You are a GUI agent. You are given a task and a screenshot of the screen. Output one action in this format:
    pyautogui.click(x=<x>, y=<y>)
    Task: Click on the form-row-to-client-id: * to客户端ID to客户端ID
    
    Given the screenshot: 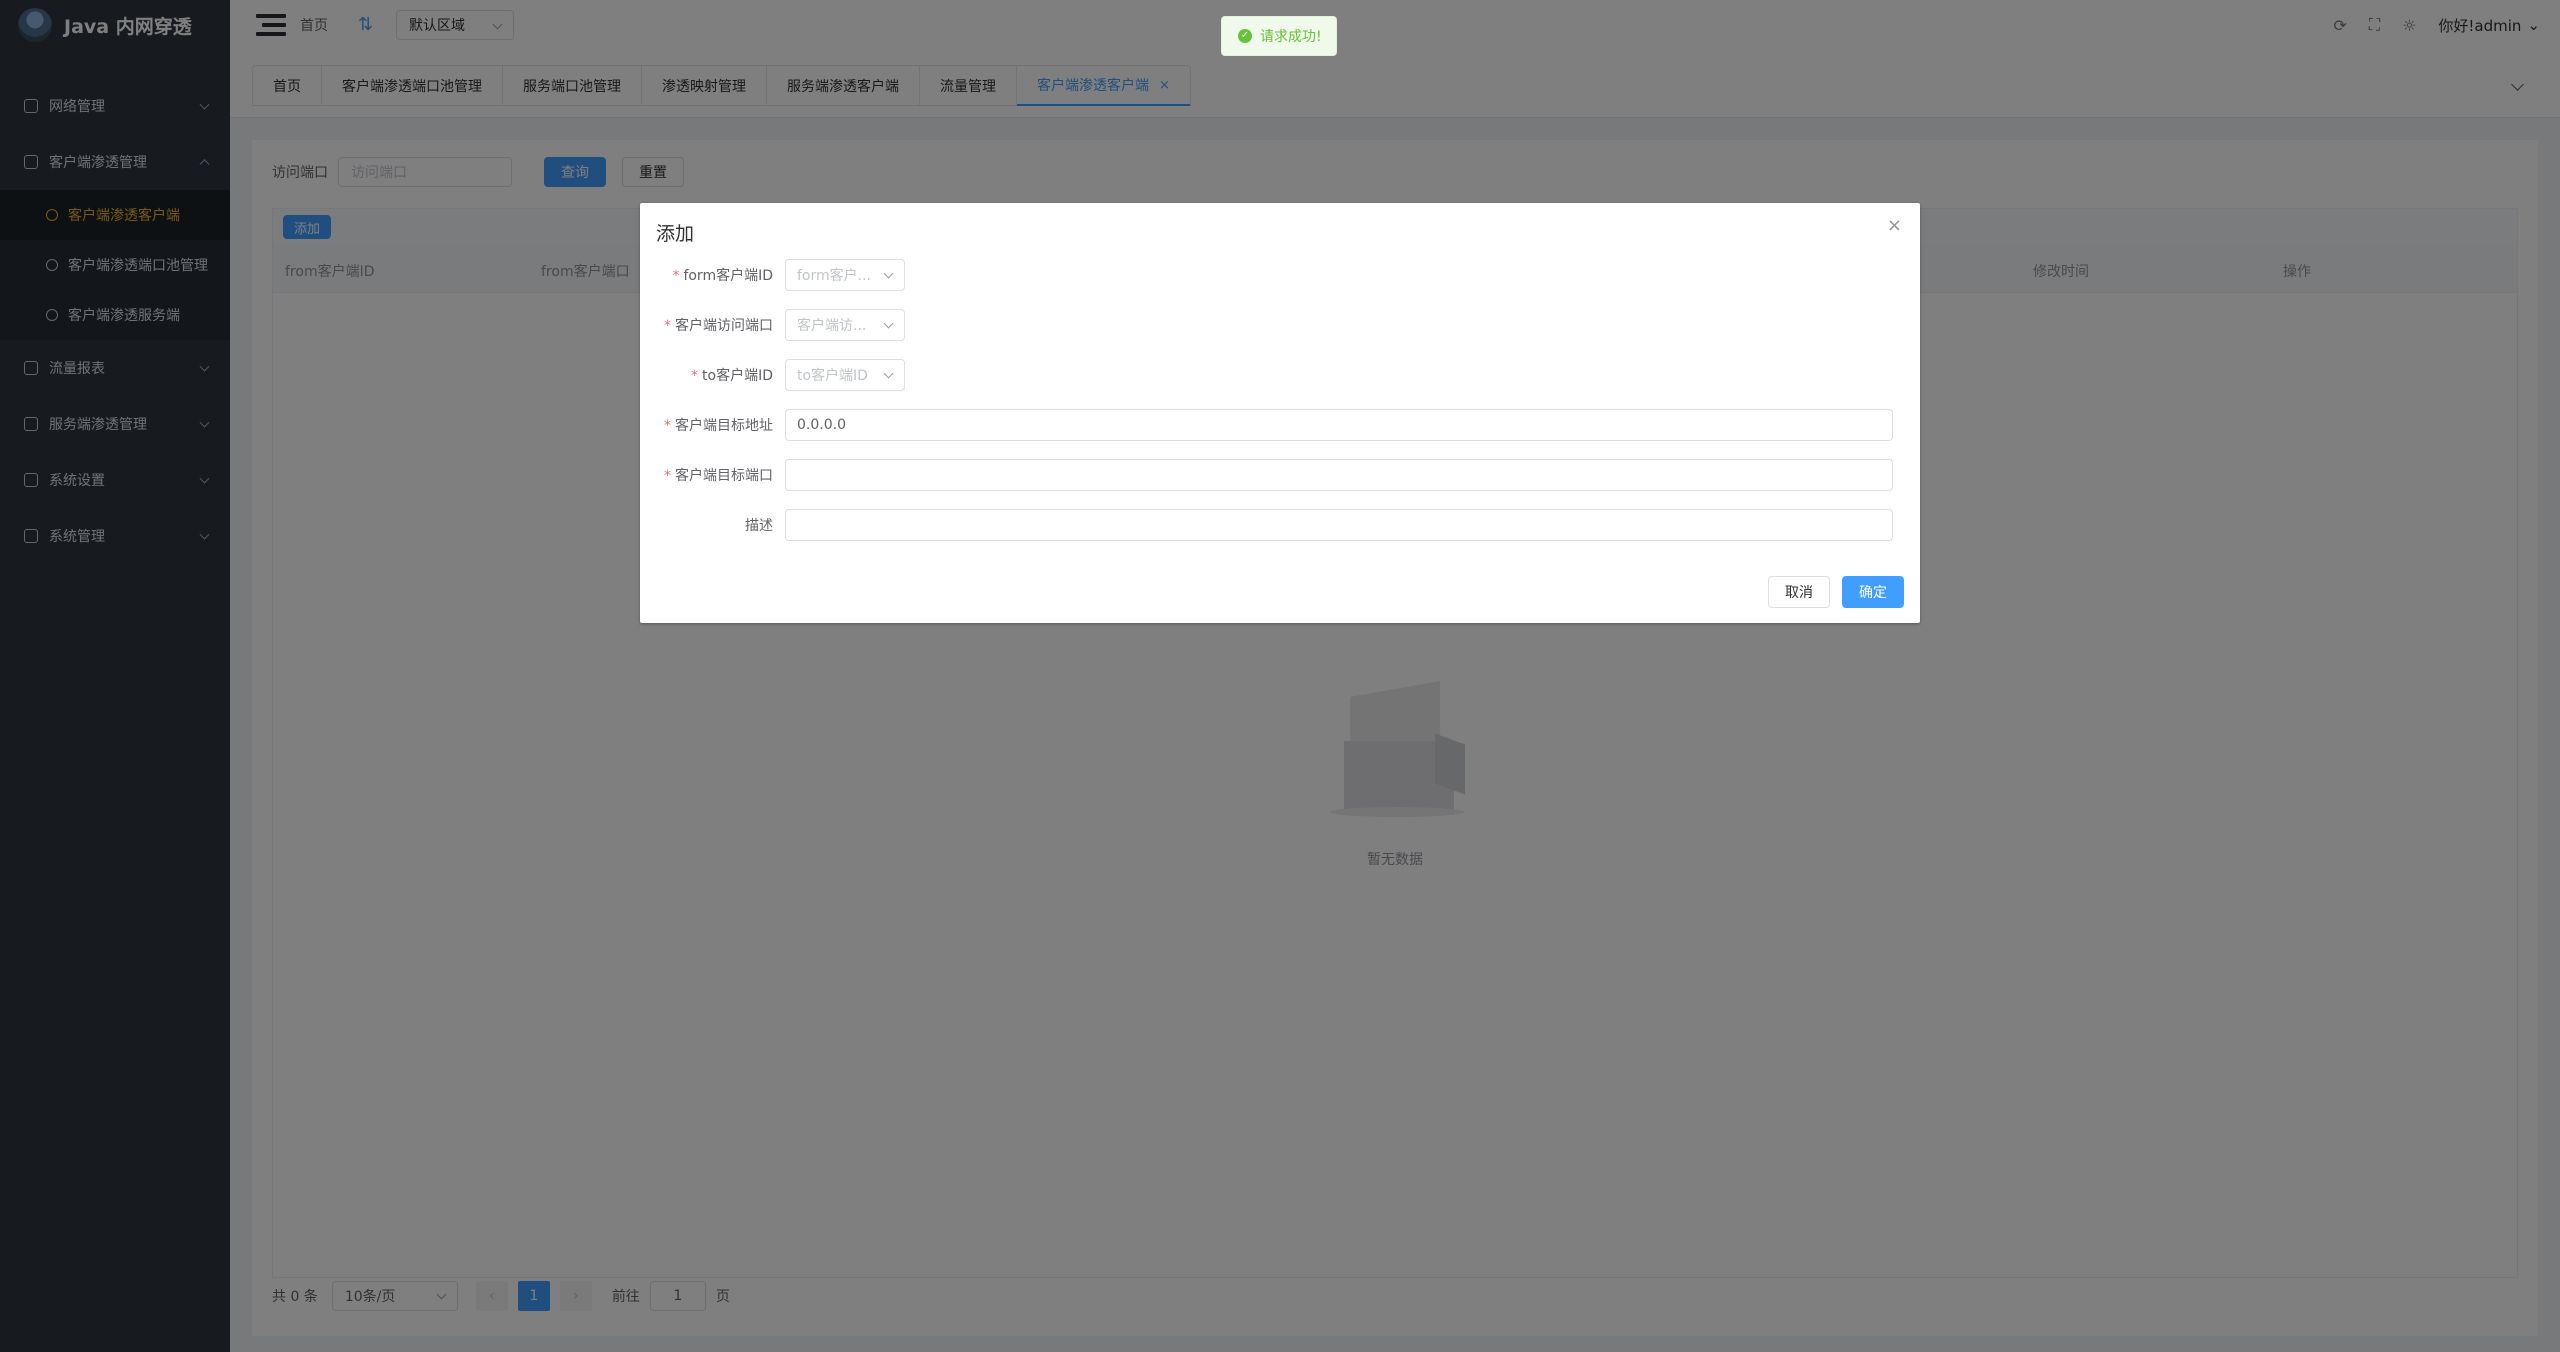 What is the action you would take?
    pyautogui.click(x=772, y=375)
    